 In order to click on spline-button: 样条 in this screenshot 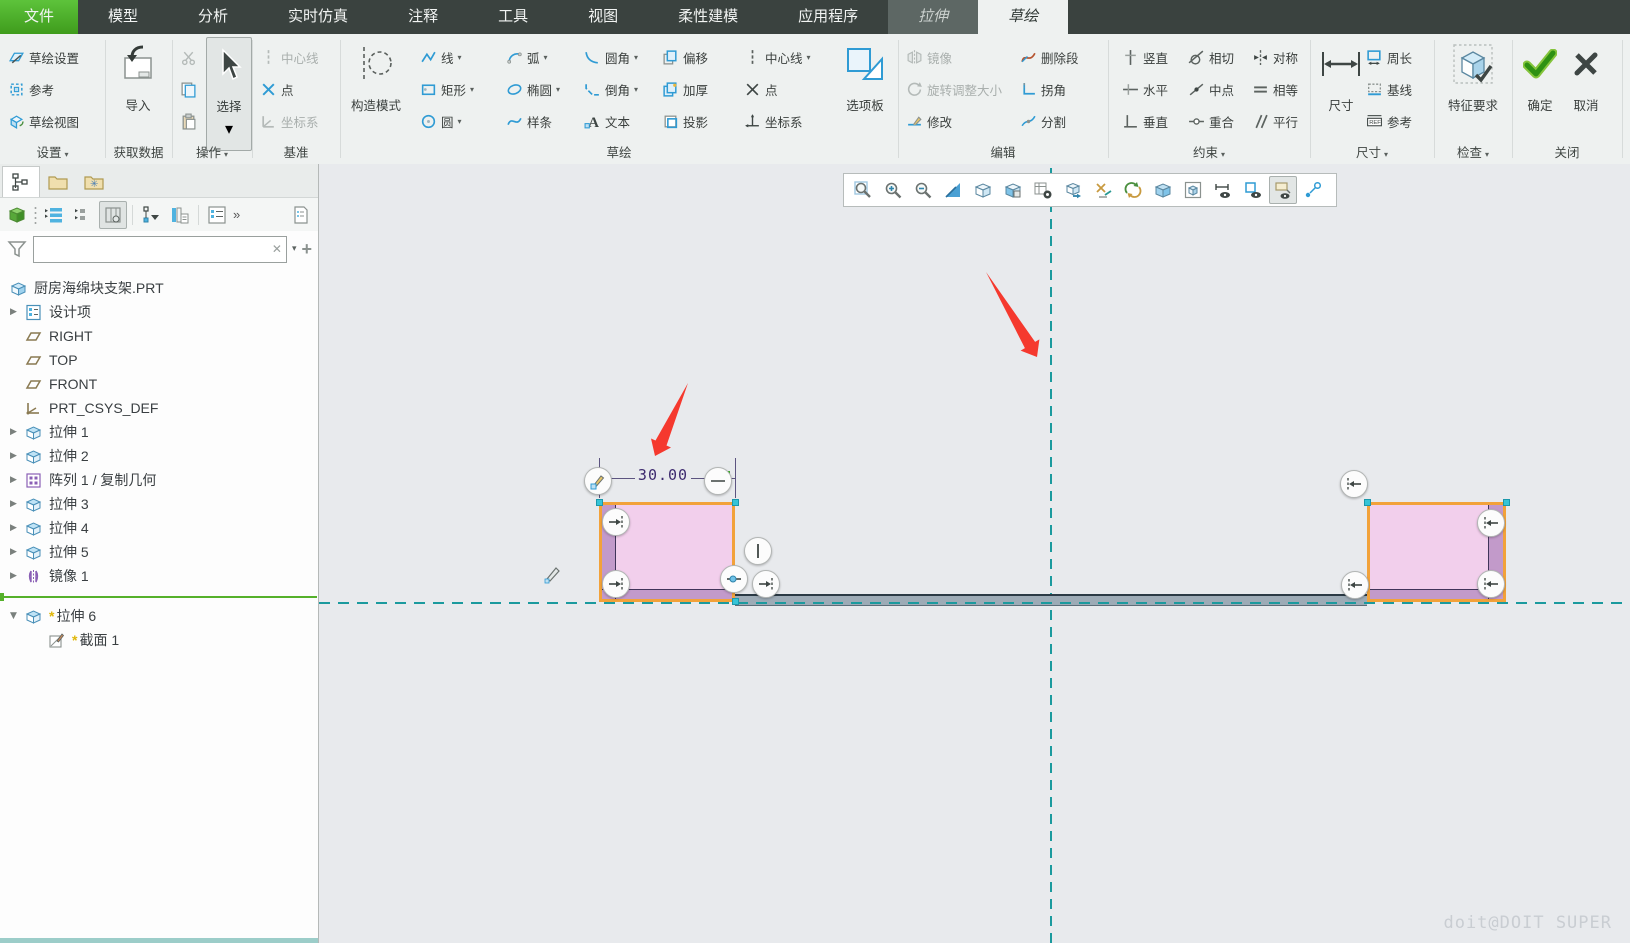, I will do `click(529, 121)`.